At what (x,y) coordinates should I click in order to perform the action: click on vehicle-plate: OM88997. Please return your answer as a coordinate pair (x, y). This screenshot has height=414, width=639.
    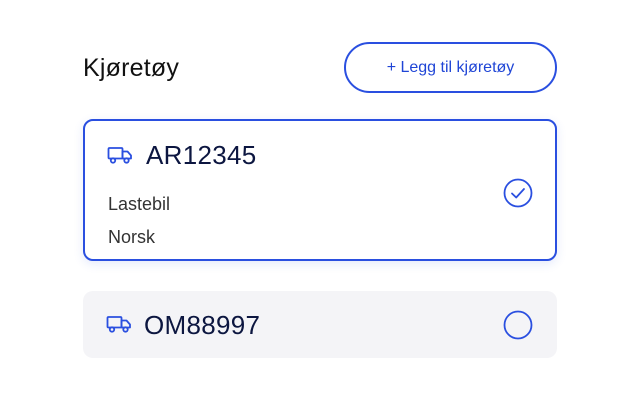
    Looking at the image, I should click on (202, 325).